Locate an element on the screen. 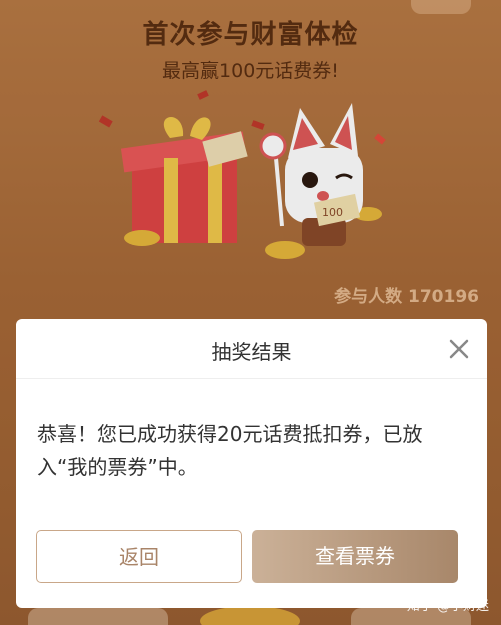  dialog-message: 恭喜！您已成功获得20元话费抵扣券，已放入“我的票券”中。 is located at coordinates (230, 450).